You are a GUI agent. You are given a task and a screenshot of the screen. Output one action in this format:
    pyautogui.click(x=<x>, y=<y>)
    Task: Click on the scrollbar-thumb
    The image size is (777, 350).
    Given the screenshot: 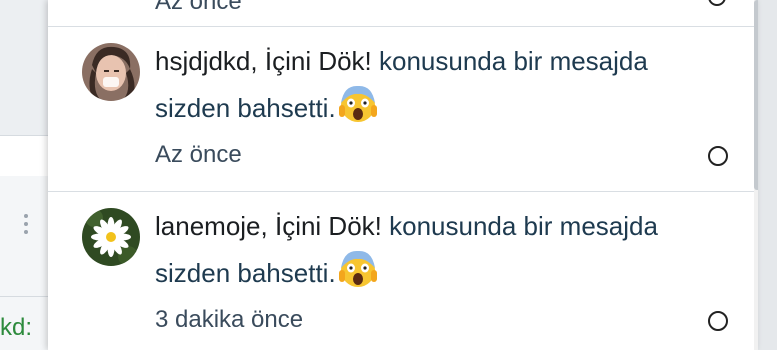 What is the action you would take?
    pyautogui.click(x=756, y=95)
    